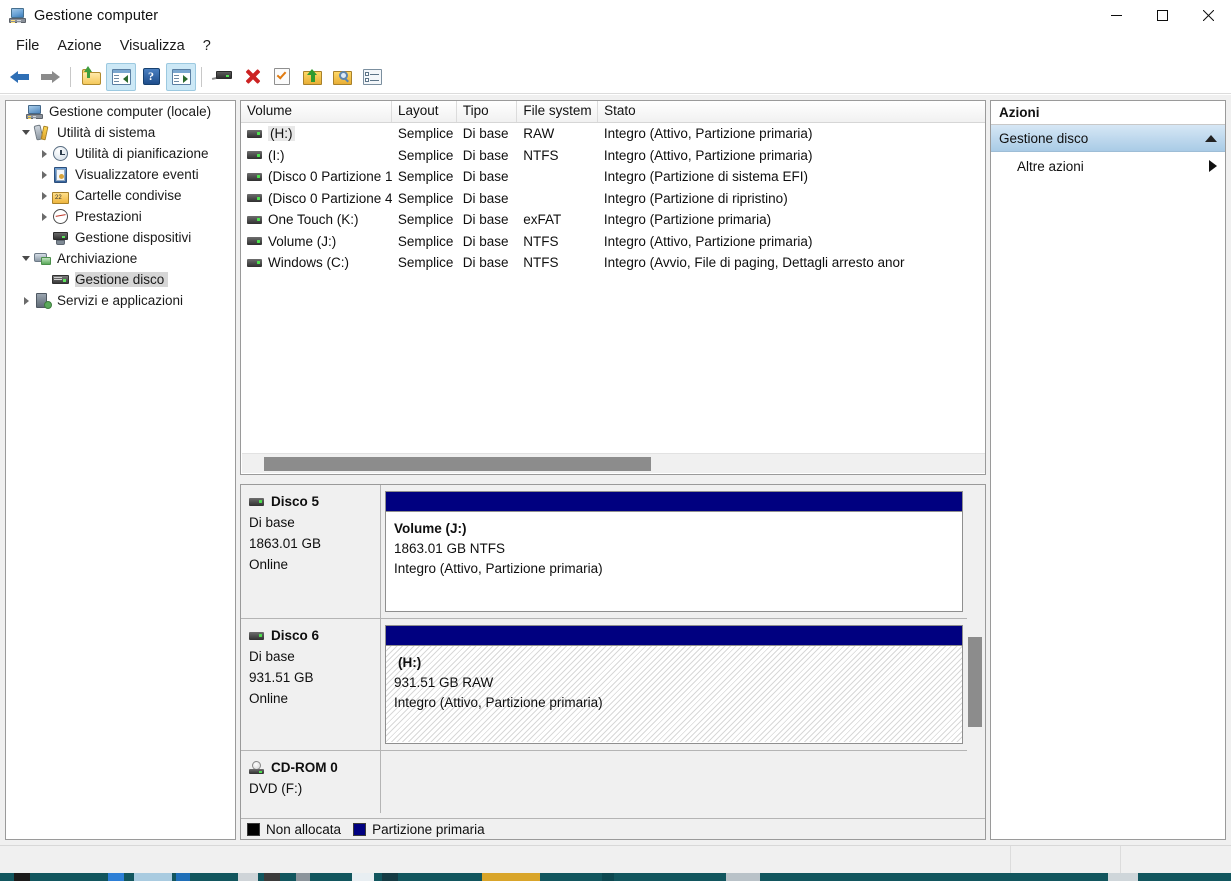 Image resolution: width=1231 pixels, height=881 pixels. What do you see at coordinates (79, 46) in the screenshot?
I see `menu-azione: Azione` at bounding box center [79, 46].